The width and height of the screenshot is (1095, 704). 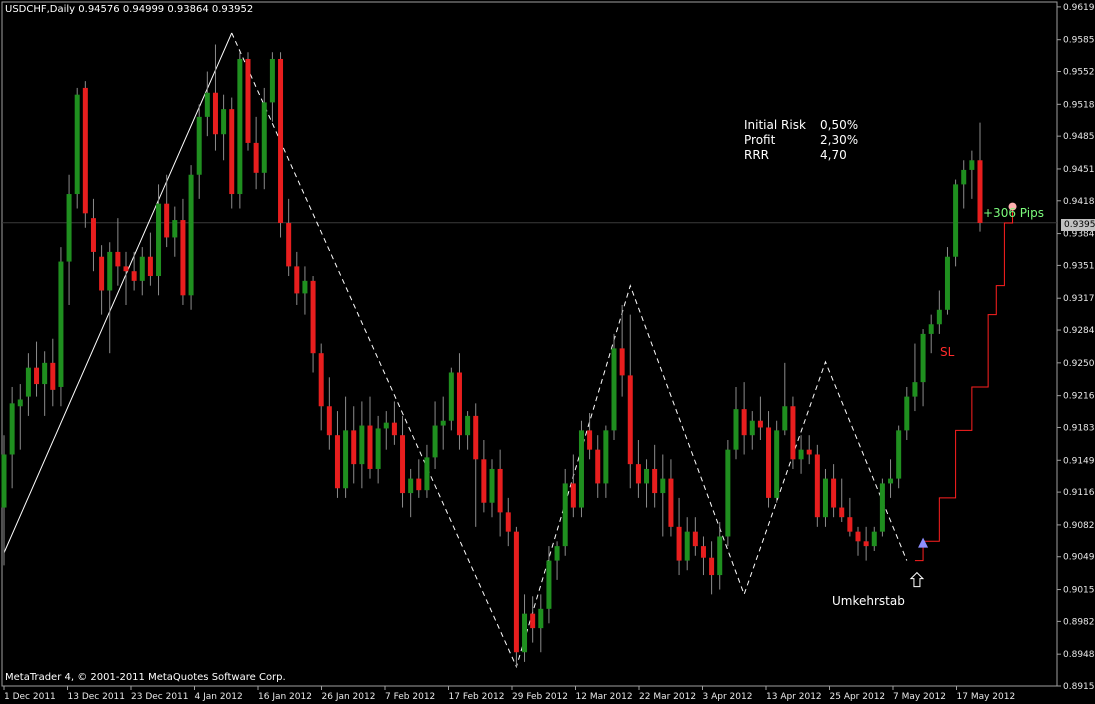 I want to click on stat-value: 2,30%, so click(x=839, y=140).